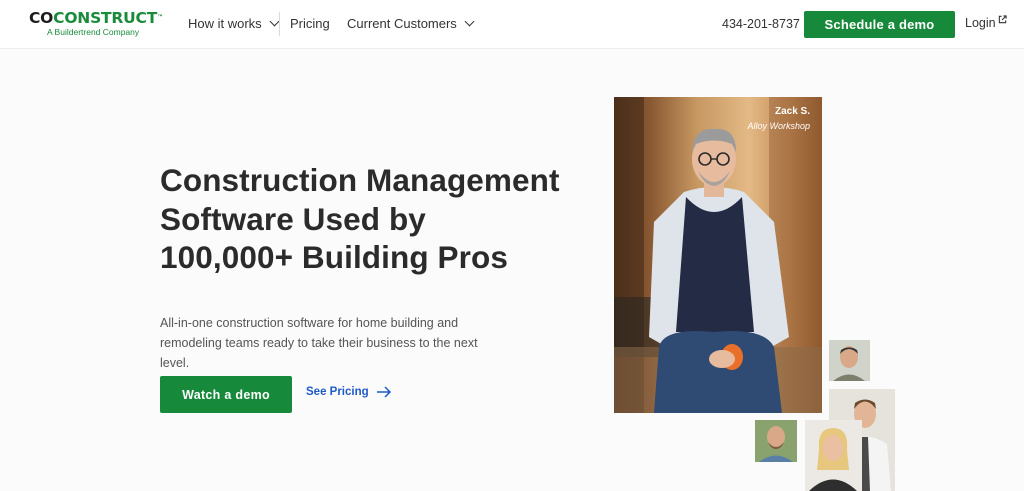 Image resolution: width=1024 pixels, height=491 pixels. Describe the element at coordinates (360, 180) in the screenshot. I see `headline-line-1: Construction Management` at that location.